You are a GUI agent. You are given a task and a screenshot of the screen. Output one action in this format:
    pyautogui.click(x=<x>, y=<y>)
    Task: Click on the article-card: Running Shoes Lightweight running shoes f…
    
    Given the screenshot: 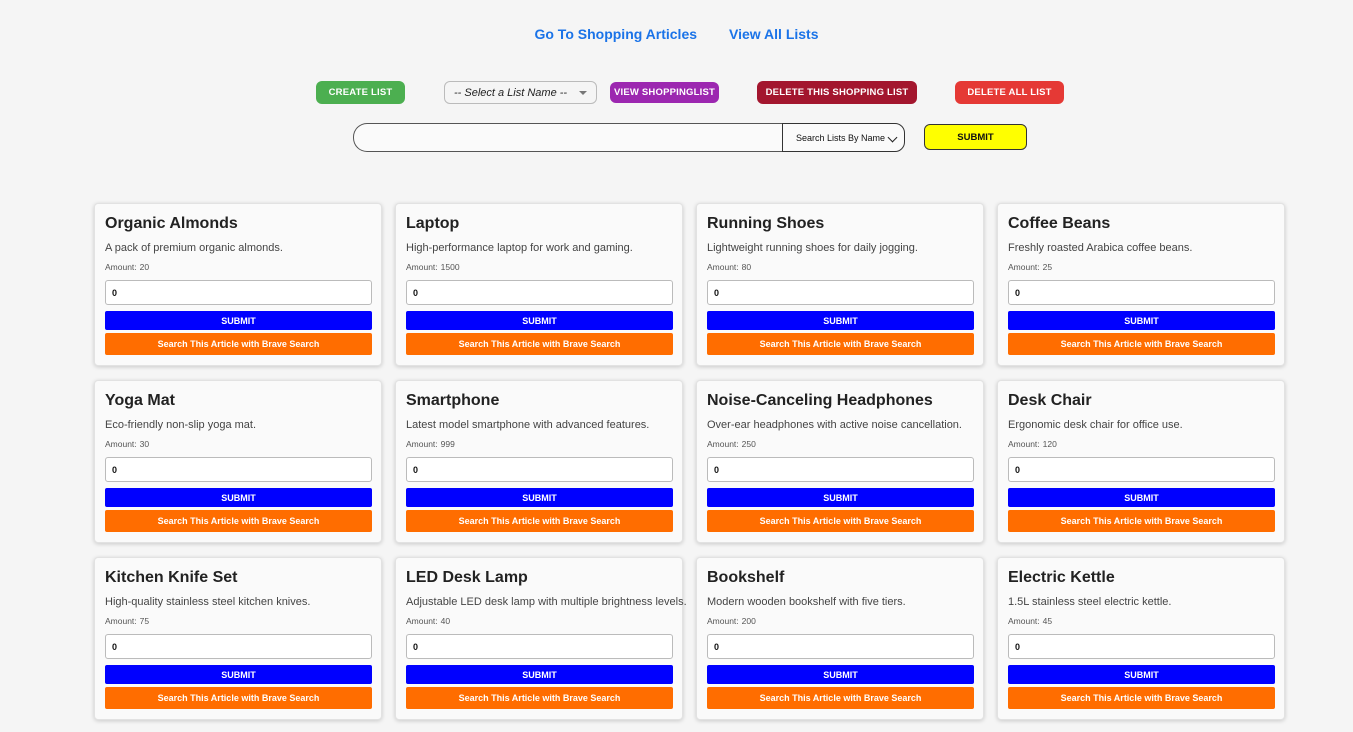 What is the action you would take?
    pyautogui.click(x=840, y=284)
    